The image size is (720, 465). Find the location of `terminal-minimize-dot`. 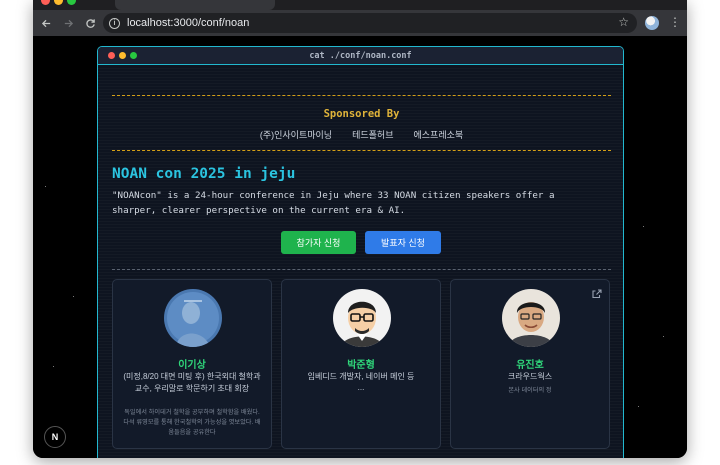

terminal-minimize-dot is located at coordinates (122, 55).